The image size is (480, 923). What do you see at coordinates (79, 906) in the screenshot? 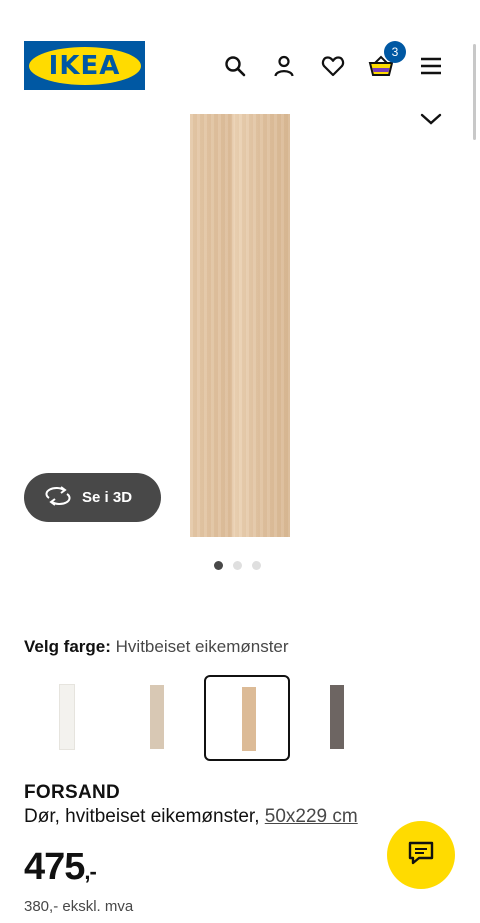
I see `price-excl-vat: 380,- ekskl. mva` at bounding box center [79, 906].